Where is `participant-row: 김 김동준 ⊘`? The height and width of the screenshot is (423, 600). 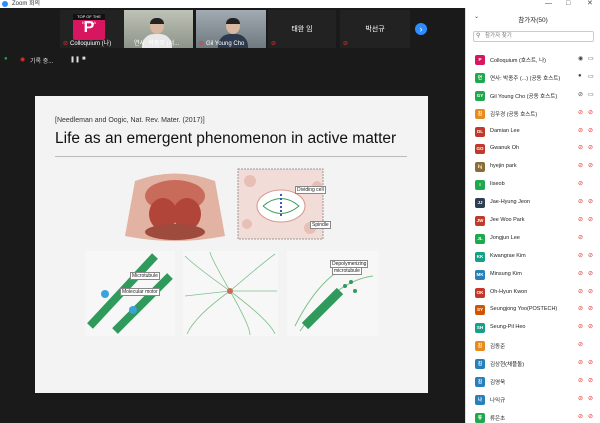 participant-row: 김 김동준 ⊘ is located at coordinates (533, 346).